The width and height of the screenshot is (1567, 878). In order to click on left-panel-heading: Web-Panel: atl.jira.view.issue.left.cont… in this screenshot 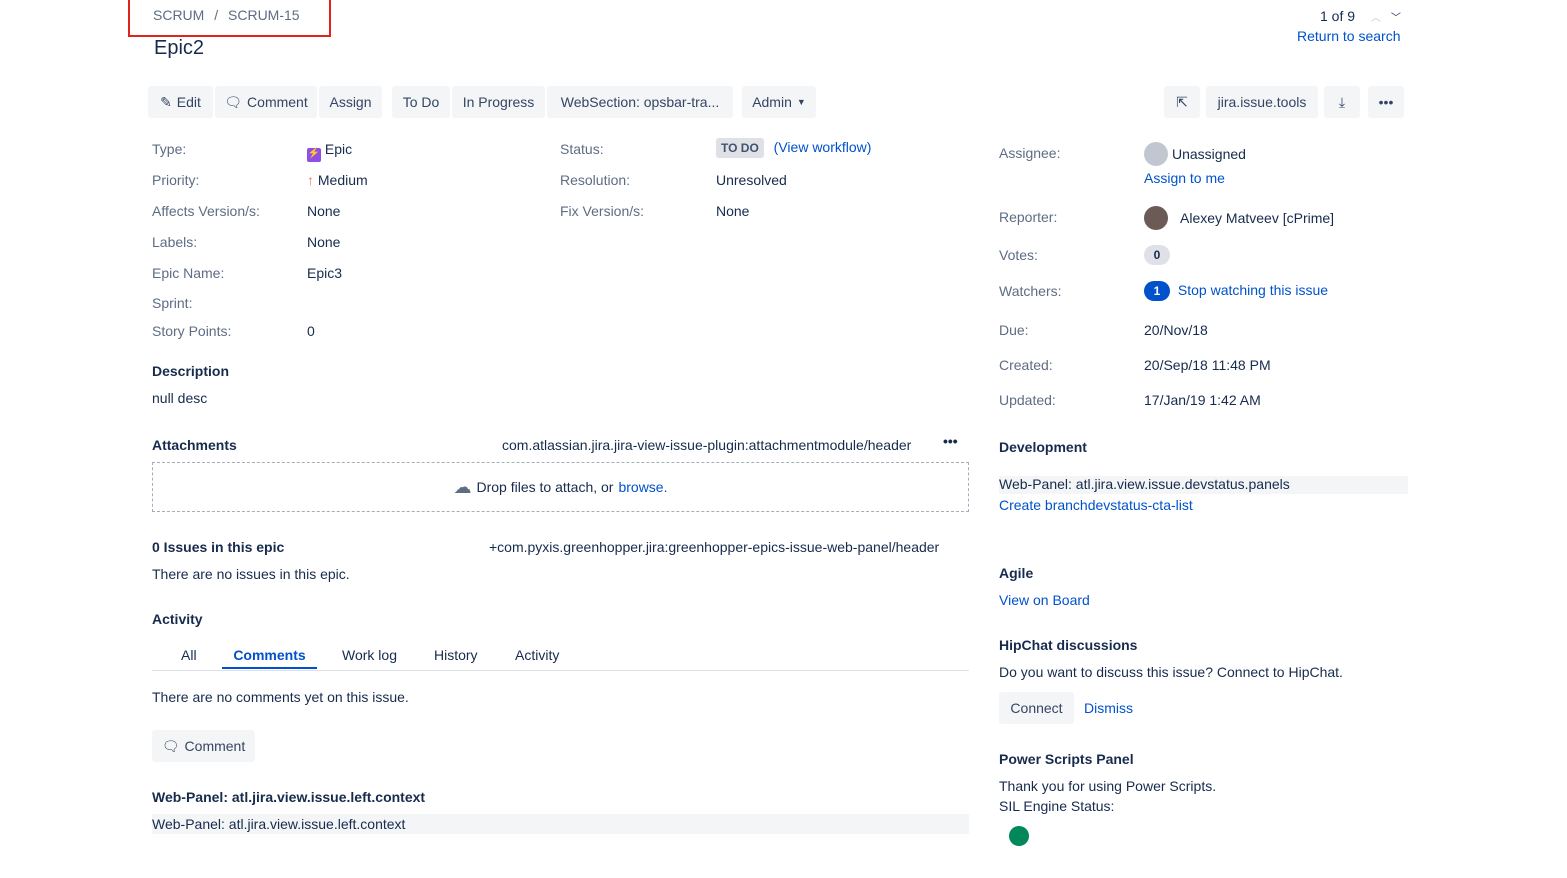, I will do `click(289, 797)`.